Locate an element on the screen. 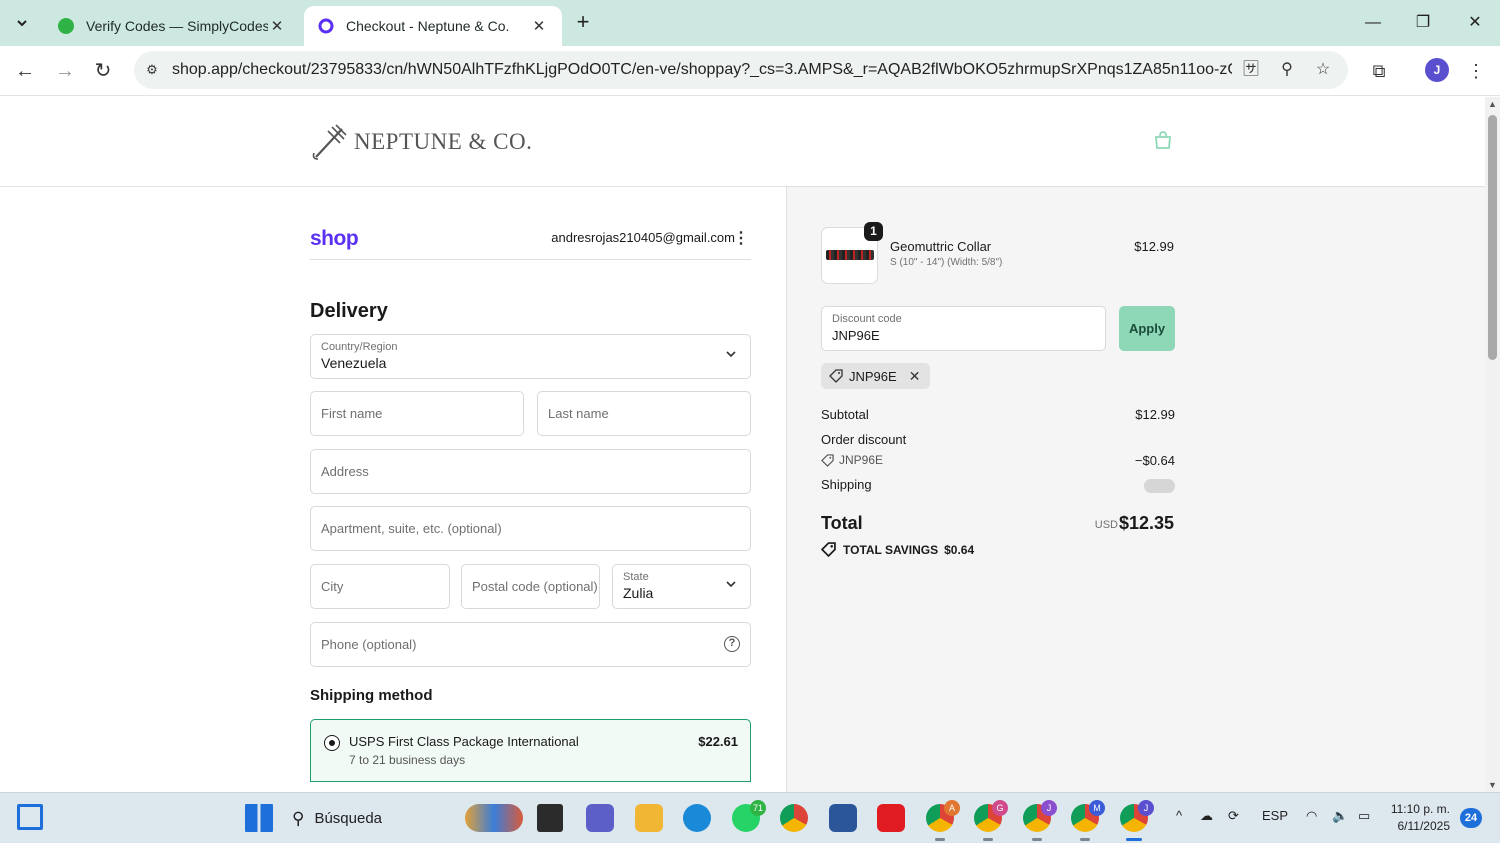 Image resolution: width=1500 pixels, height=843 pixels. chrome-profile-g-icon: G is located at coordinates (991, 820).